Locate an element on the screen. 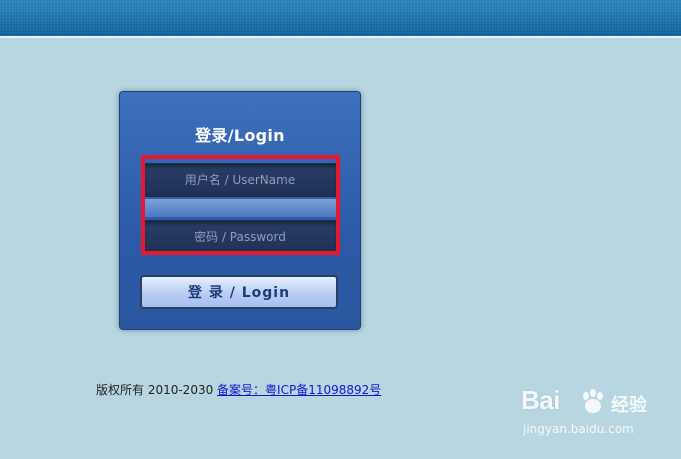 This screenshot has width=681, height=459. login-title: 登录/Login is located at coordinates (240, 135).